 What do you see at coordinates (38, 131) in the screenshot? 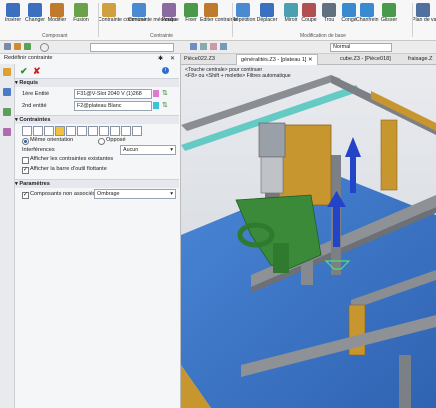
I see `concentric-icon` at bounding box center [38, 131].